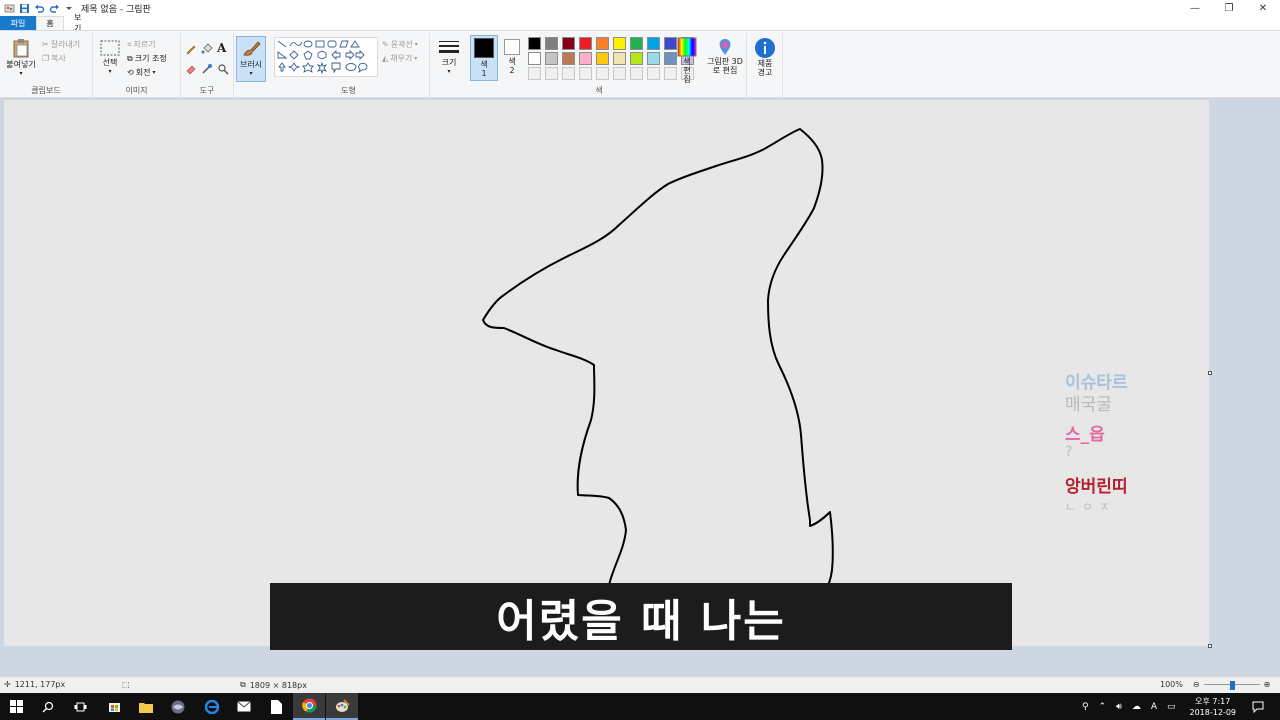  I want to click on rotate-label: 회전, so click(143, 72).